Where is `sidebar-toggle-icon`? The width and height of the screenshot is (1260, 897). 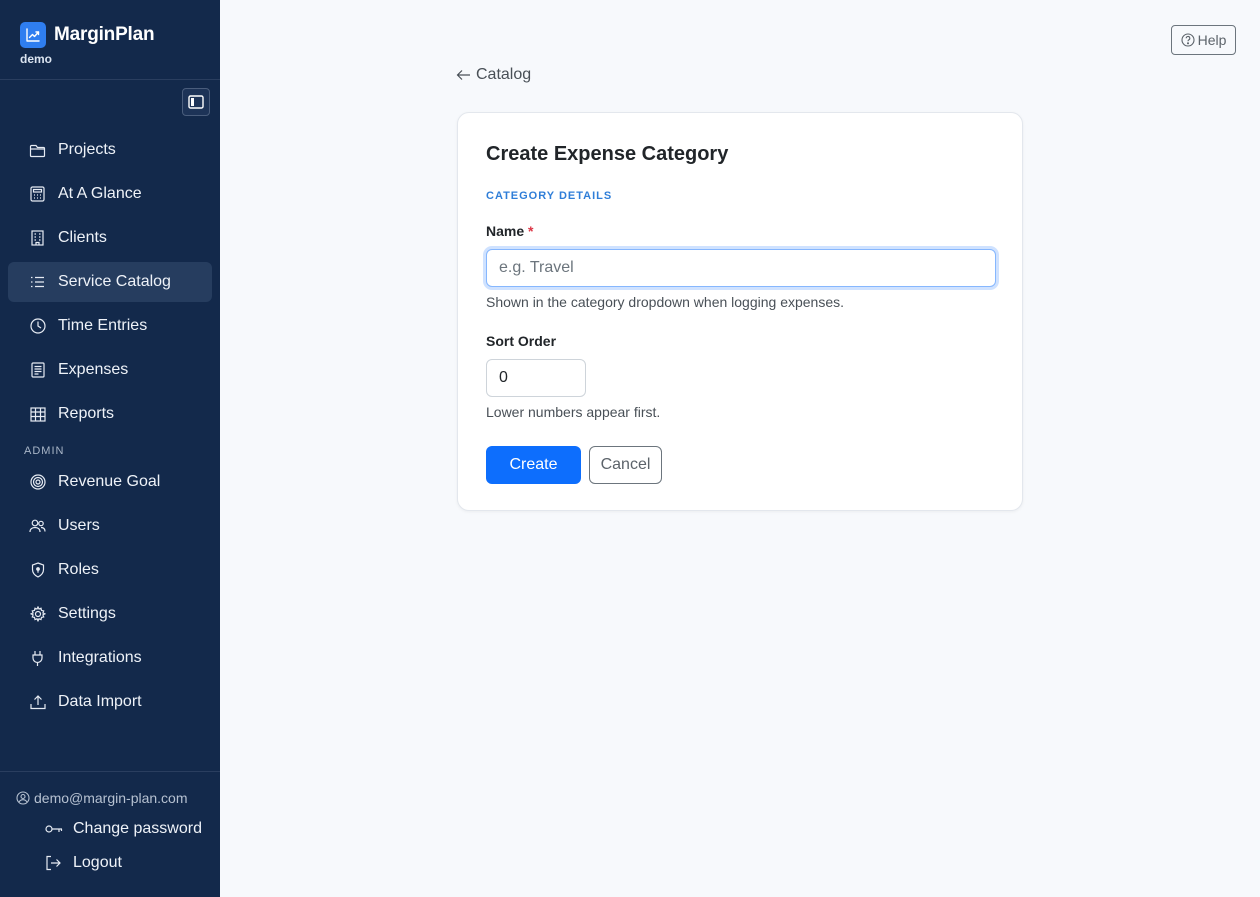 sidebar-toggle-icon is located at coordinates (196, 102).